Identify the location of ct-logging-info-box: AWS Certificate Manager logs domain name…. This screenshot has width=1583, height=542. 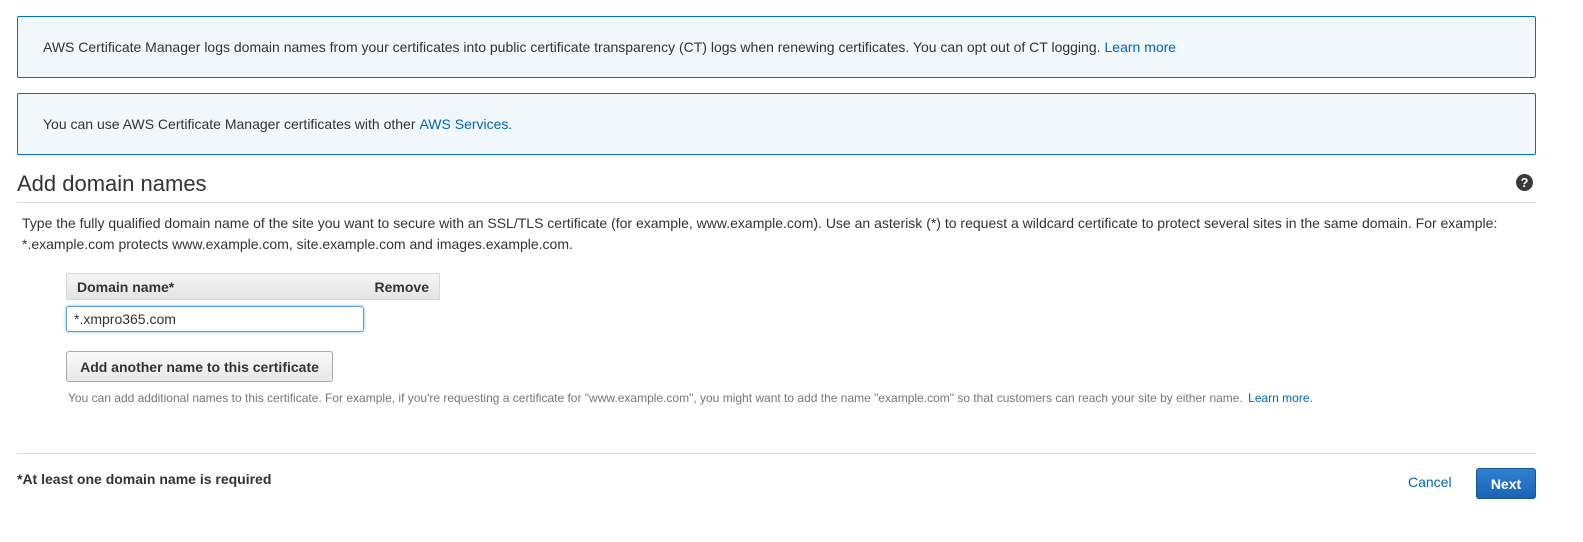
(776, 47).